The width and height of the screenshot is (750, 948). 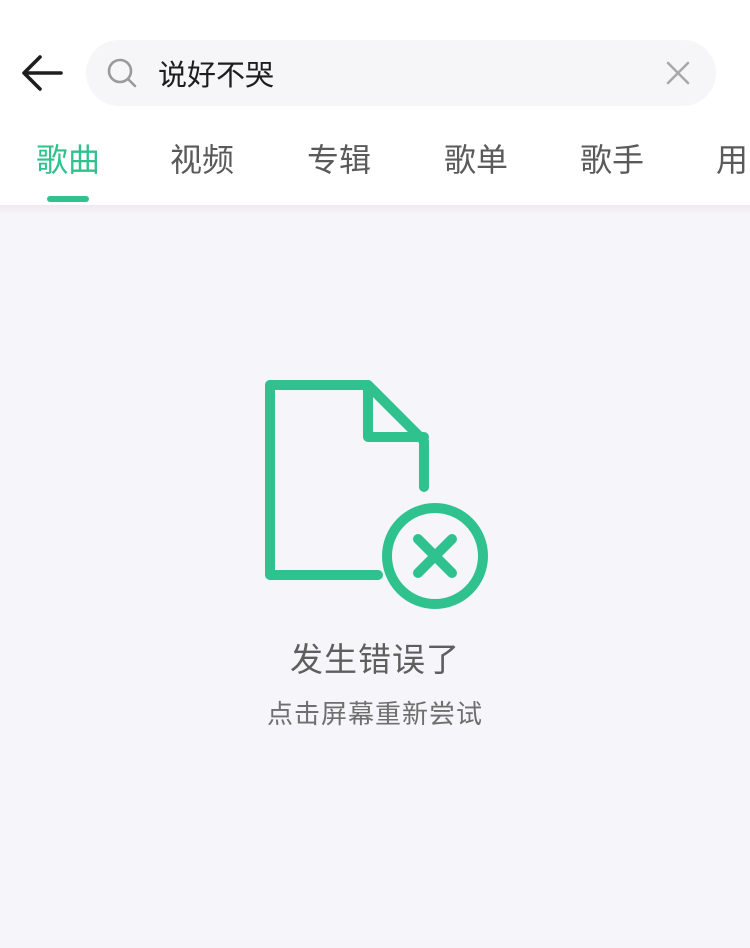 What do you see at coordinates (374, 715) in the screenshot?
I see `error-subtitle: 点击屏幕重新尝试` at bounding box center [374, 715].